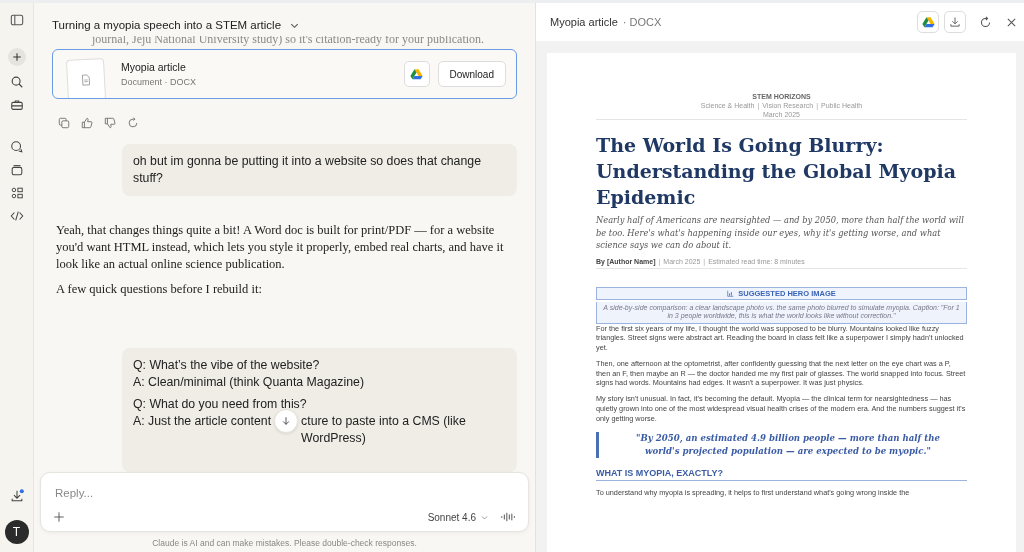 The width and height of the screenshot is (1024, 552). Describe the element at coordinates (16, 82) in the screenshot. I see `search-icon` at that location.